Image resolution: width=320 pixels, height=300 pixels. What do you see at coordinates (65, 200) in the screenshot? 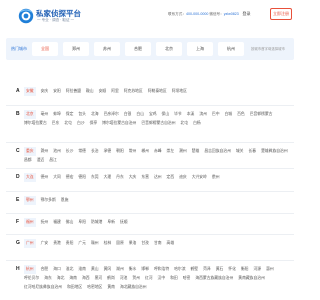
I see `city-link: 恩施` at bounding box center [65, 200].